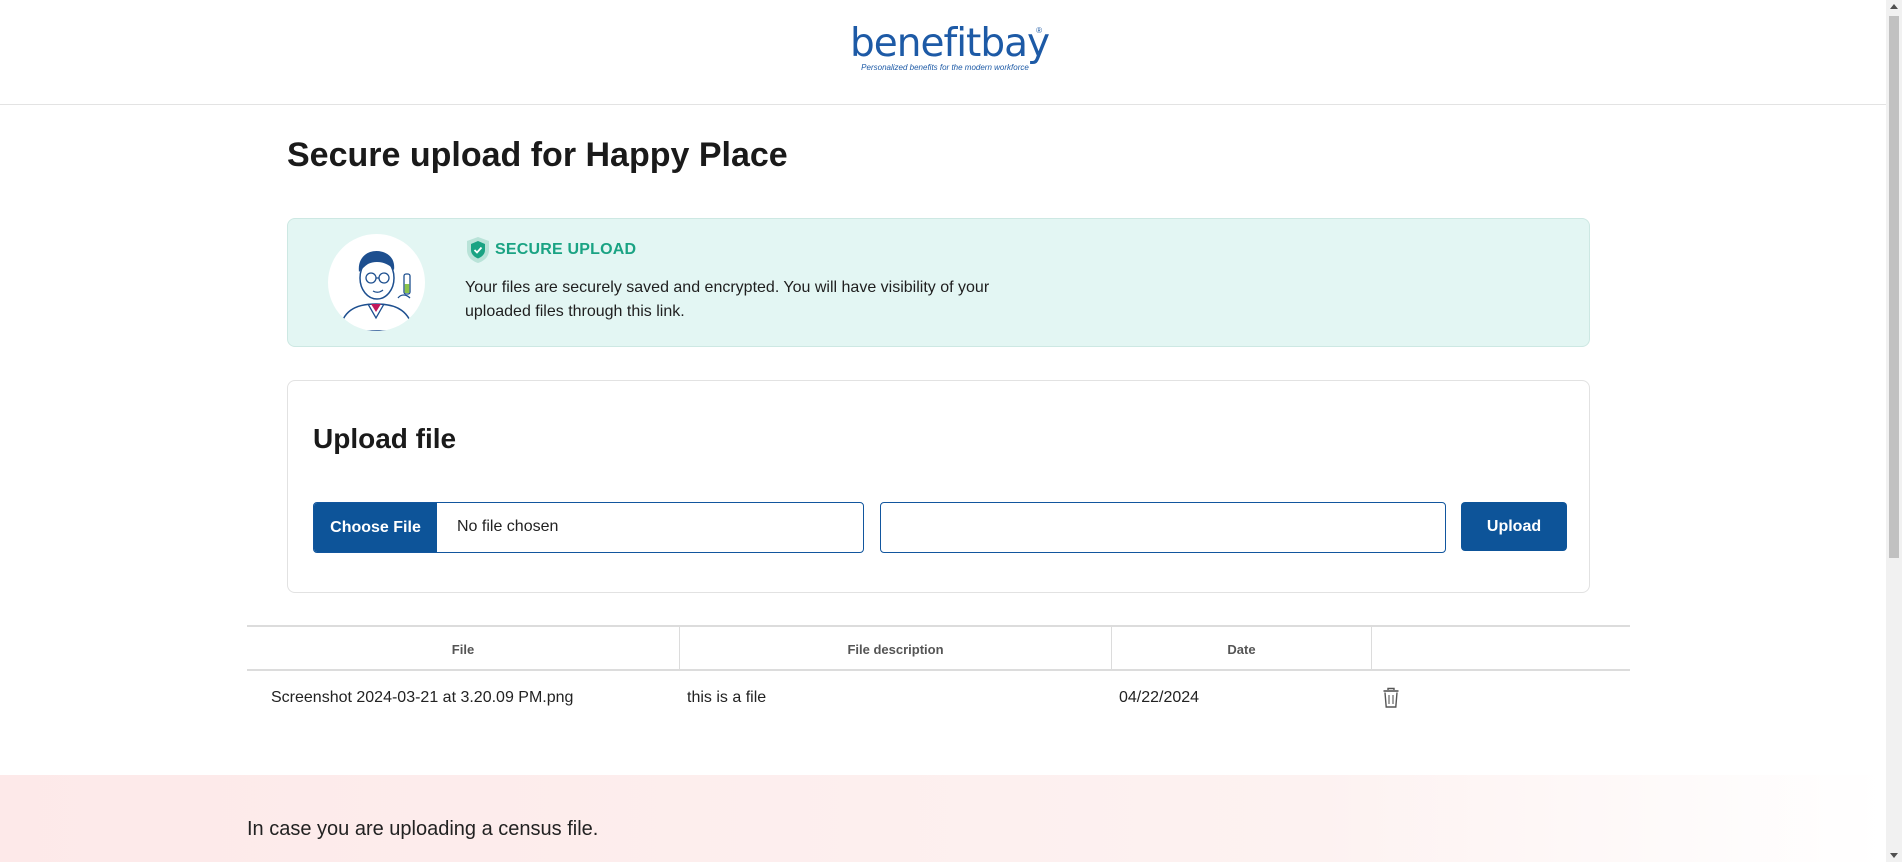 Image resolution: width=1902 pixels, height=862 pixels. What do you see at coordinates (478, 250) in the screenshot?
I see `shield-check-icon` at bounding box center [478, 250].